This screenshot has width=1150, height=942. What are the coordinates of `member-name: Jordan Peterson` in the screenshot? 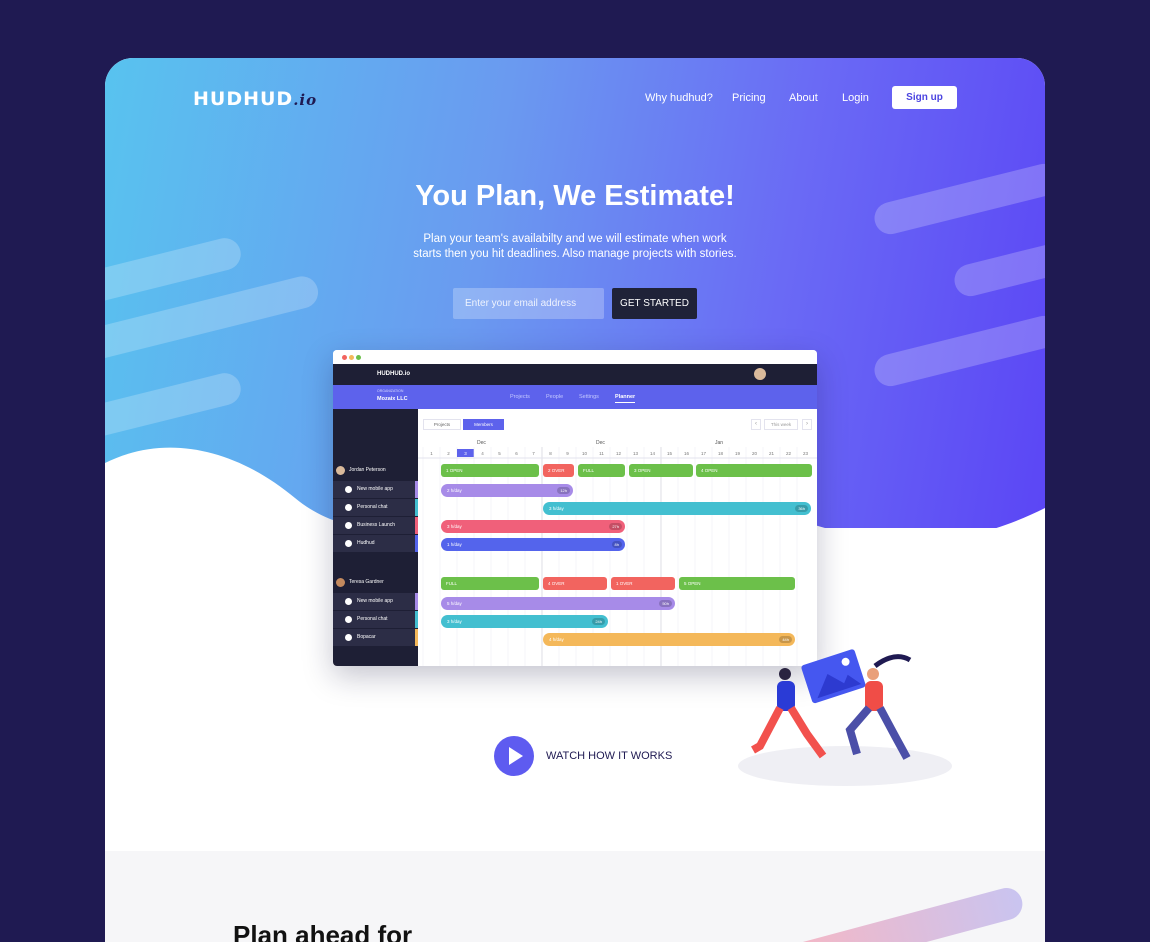 It's located at (367, 470).